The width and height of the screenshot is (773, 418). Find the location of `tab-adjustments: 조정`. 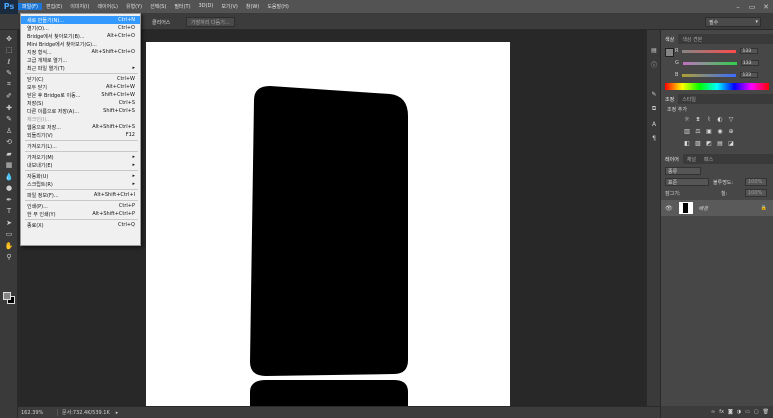

tab-adjustments: 조정 is located at coordinates (670, 99).